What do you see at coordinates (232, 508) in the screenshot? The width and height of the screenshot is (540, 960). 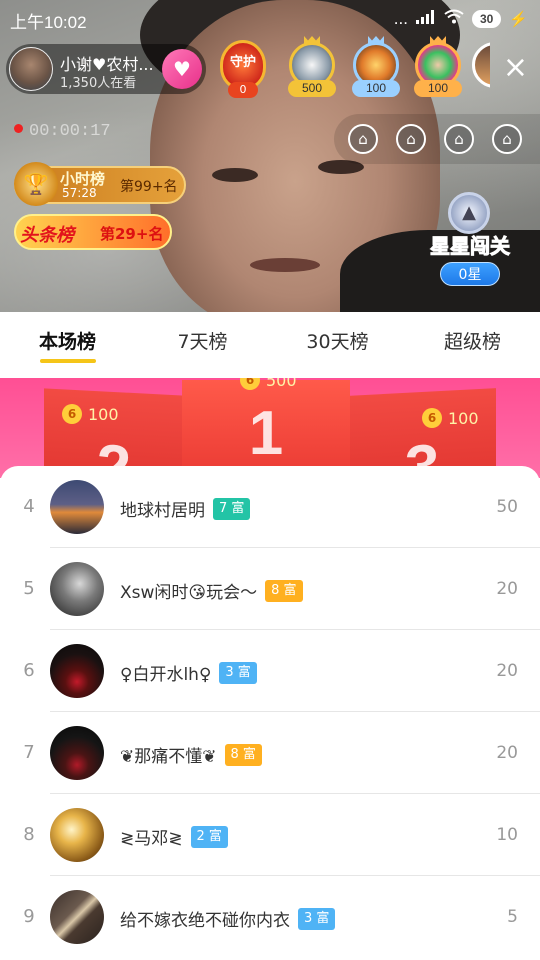 I see `wealth-level-badge: 7 富` at bounding box center [232, 508].